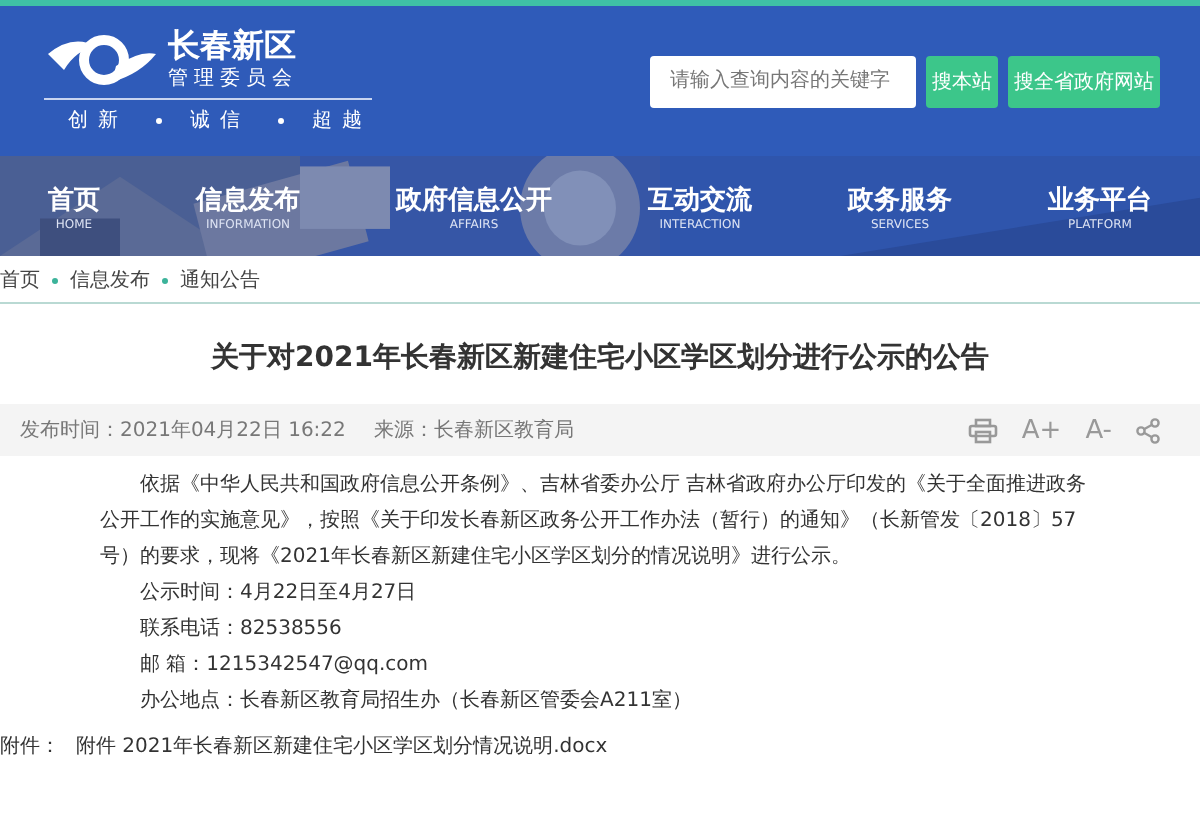  Describe the element at coordinates (599, 358) in the screenshot. I see `article-title: 关于对2021年长春新区新建住宅小区学区划分进行公示的公告` at that location.